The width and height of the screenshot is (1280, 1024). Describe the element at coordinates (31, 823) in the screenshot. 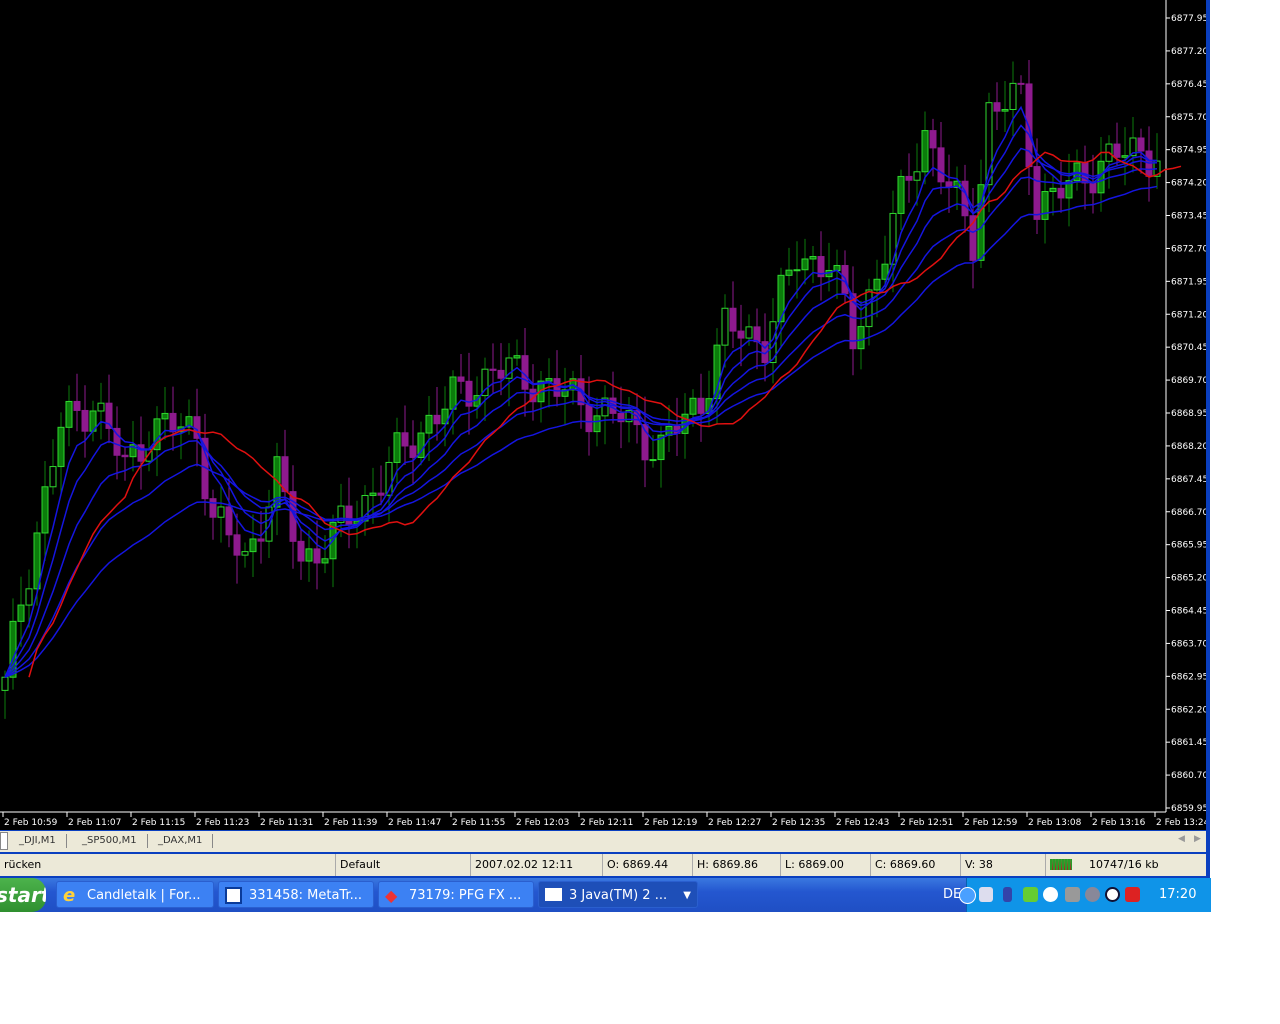

I see `time-tick-label: 2 Feb 10:59` at that location.